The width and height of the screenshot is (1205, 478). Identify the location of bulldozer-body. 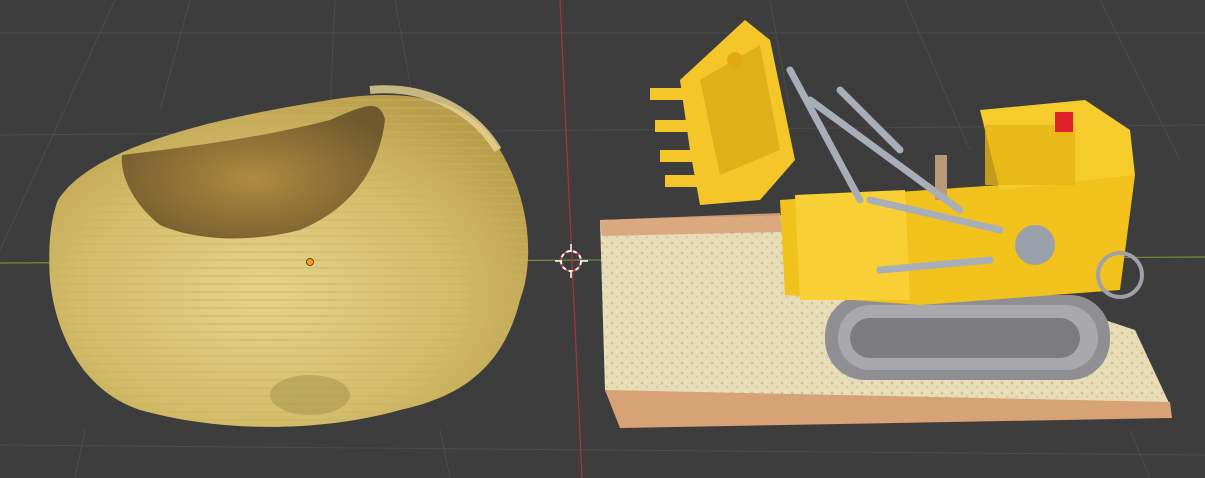
(962, 202).